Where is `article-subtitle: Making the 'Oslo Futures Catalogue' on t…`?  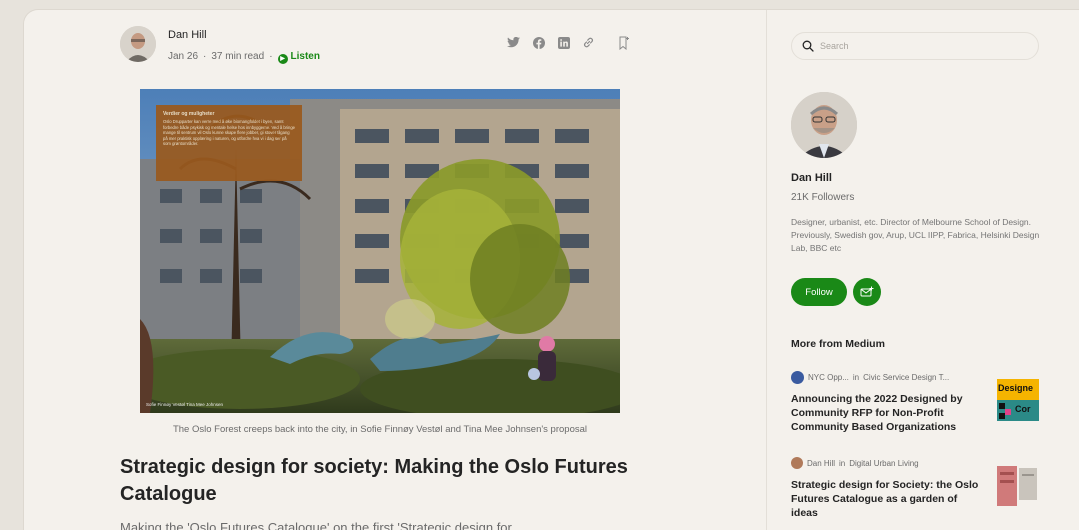
article-subtitle: Making the 'Oslo Futures Catalogue' on t… is located at coordinates (316, 525).